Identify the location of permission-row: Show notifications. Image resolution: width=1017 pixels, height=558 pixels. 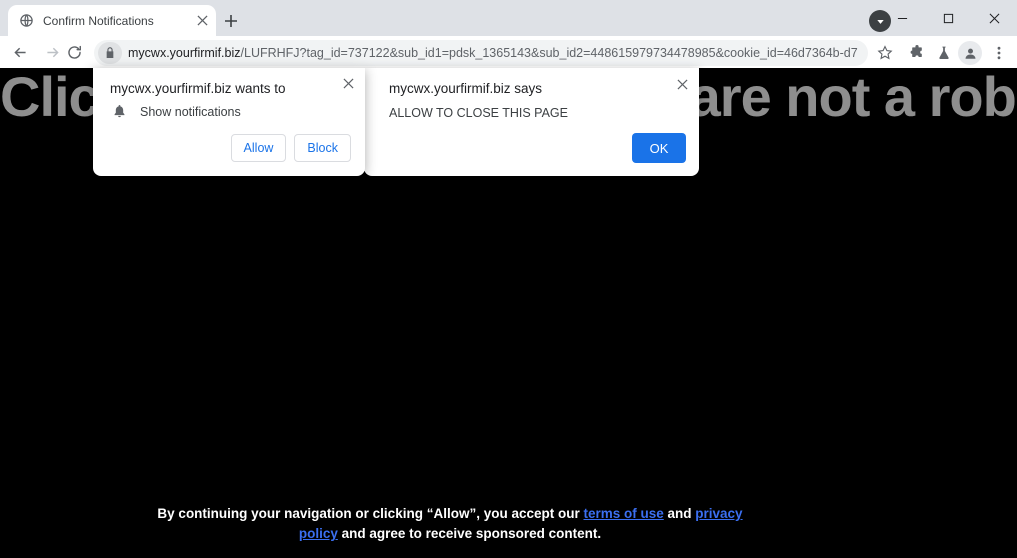
(175, 112).